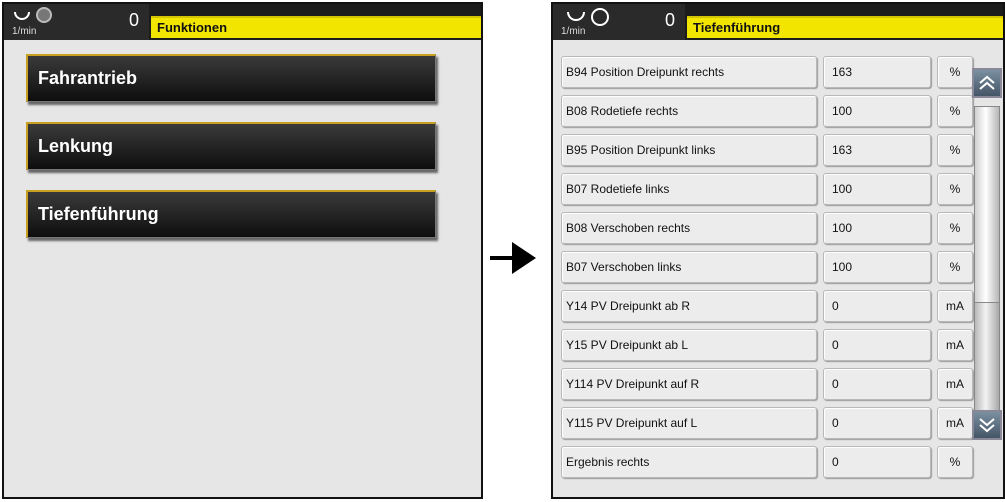  Describe the element at coordinates (689, 150) in the screenshot. I see `parameter-name: B95 Position Dreipunkt links` at that location.